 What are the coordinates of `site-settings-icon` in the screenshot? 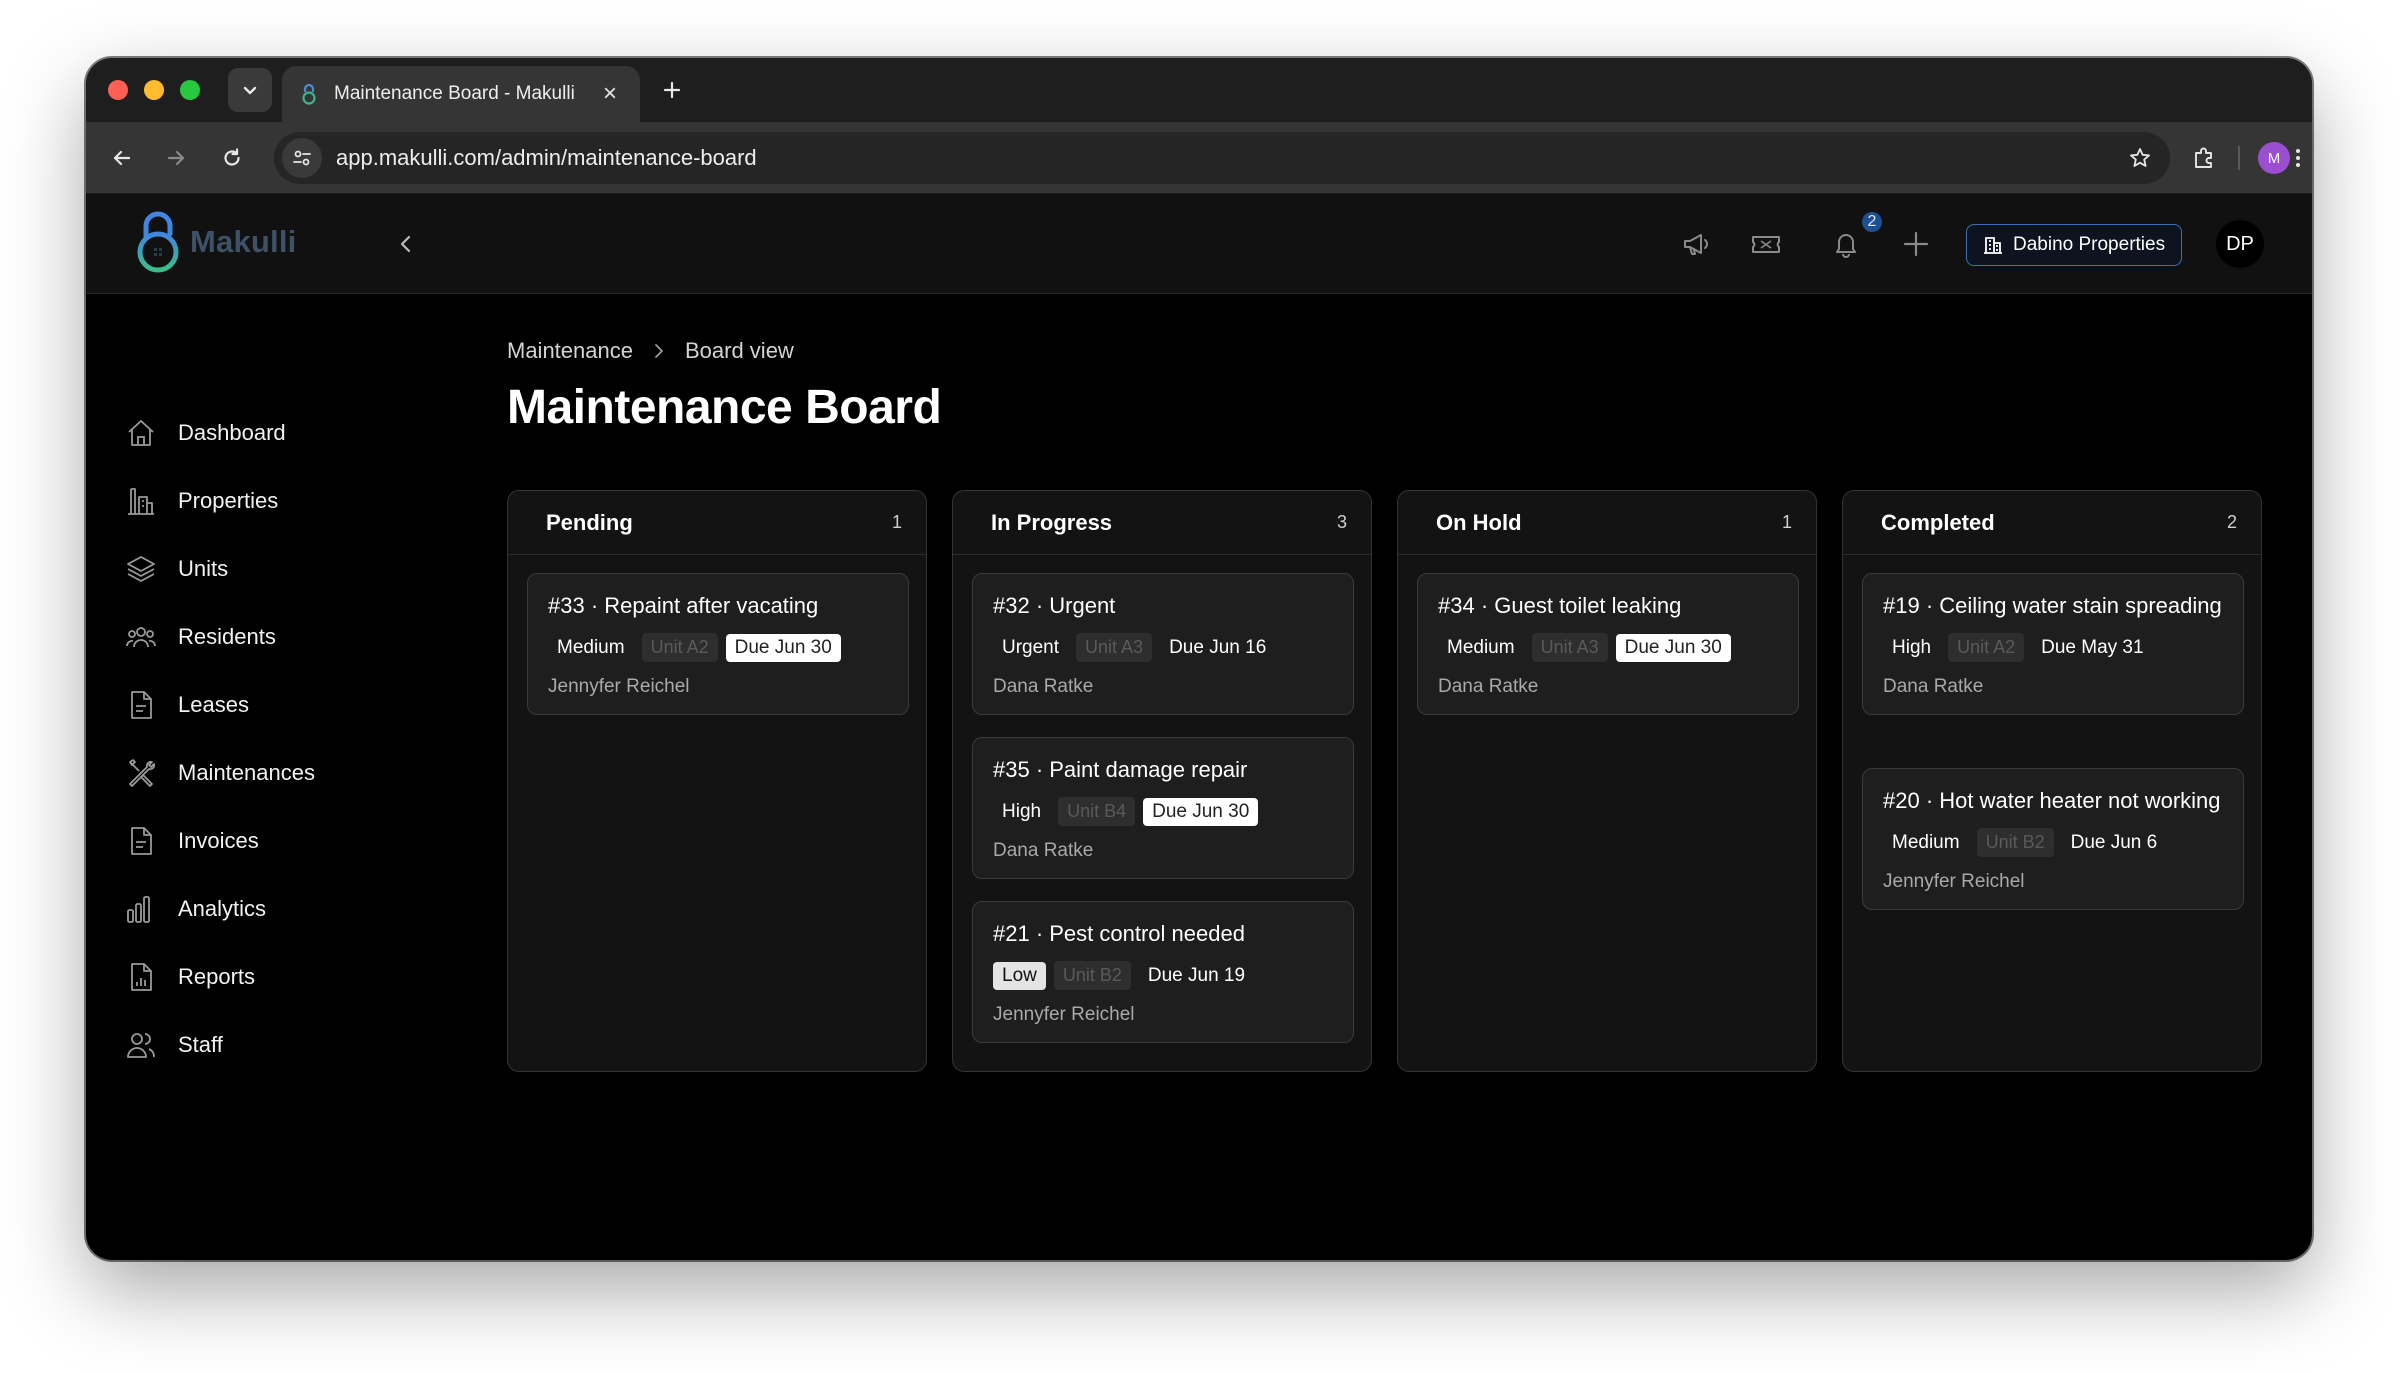 It's located at (302, 158).